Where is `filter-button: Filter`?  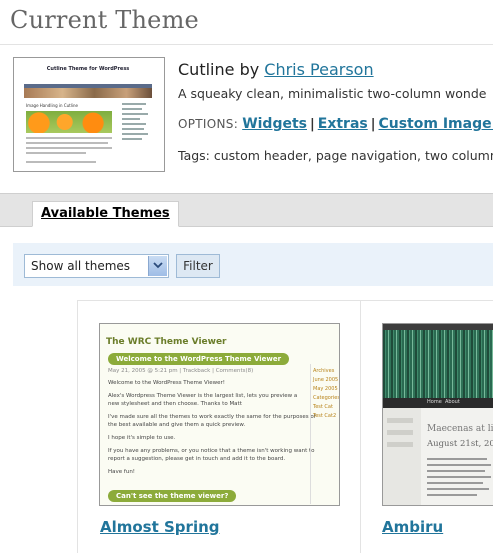 filter-button: Filter is located at coordinates (198, 266).